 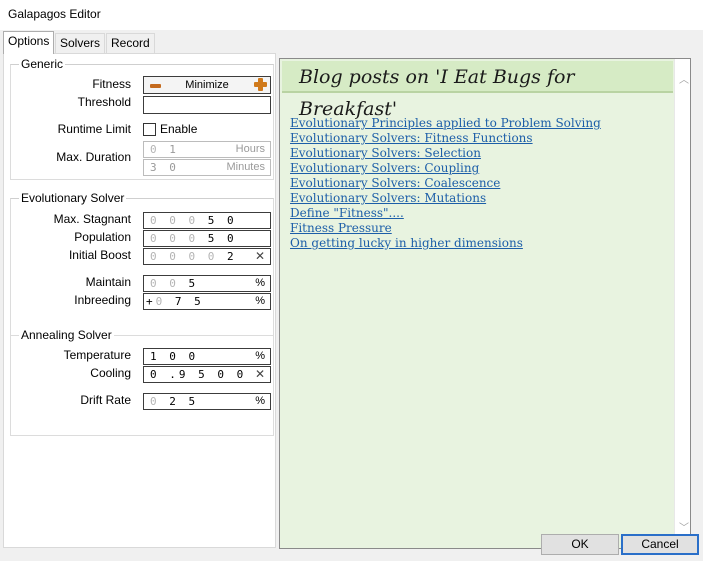 What do you see at coordinates (111, 84) in the screenshot?
I see `fitness-label: Fitness` at bounding box center [111, 84].